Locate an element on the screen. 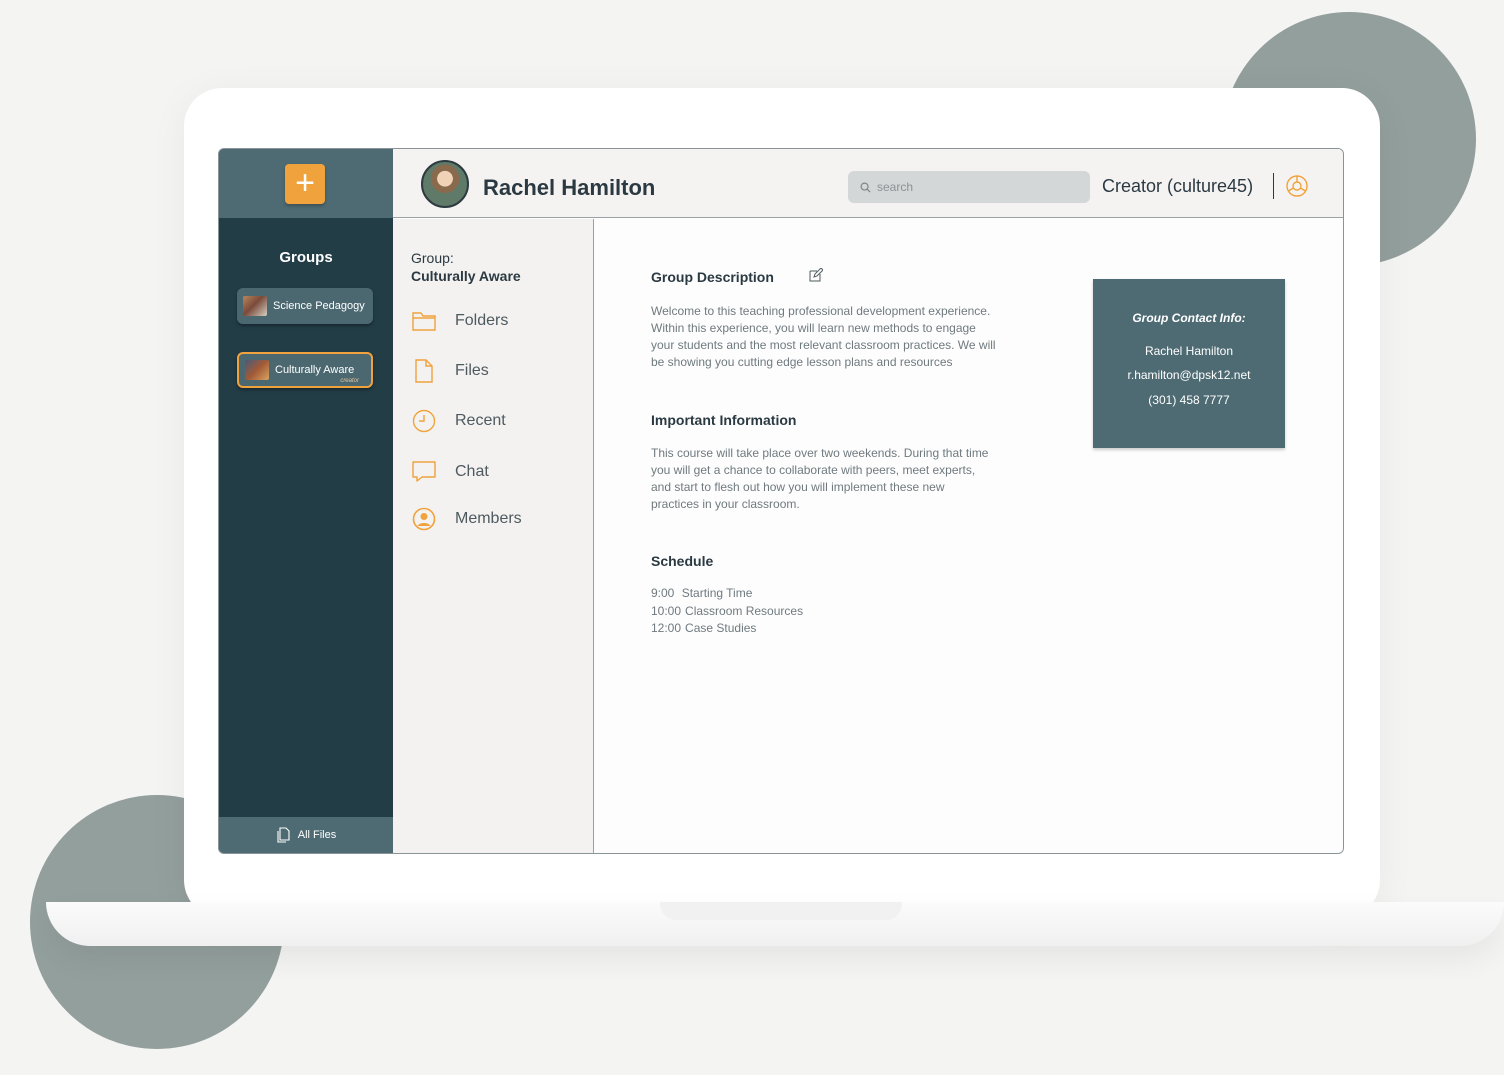 This screenshot has height=1075, width=1504. file-icon is located at coordinates (424, 371).